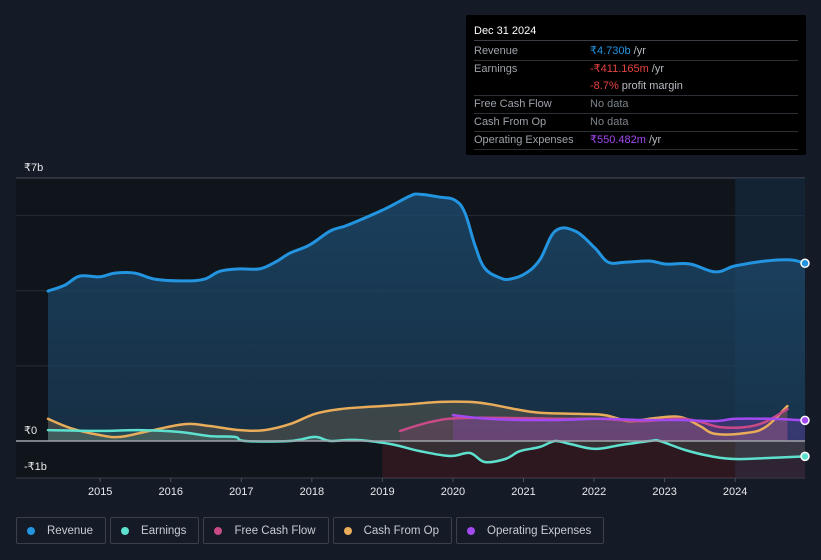 The width and height of the screenshot is (821, 560). Describe the element at coordinates (735, 492) in the screenshot. I see `x-tick-label: 2024` at that location.